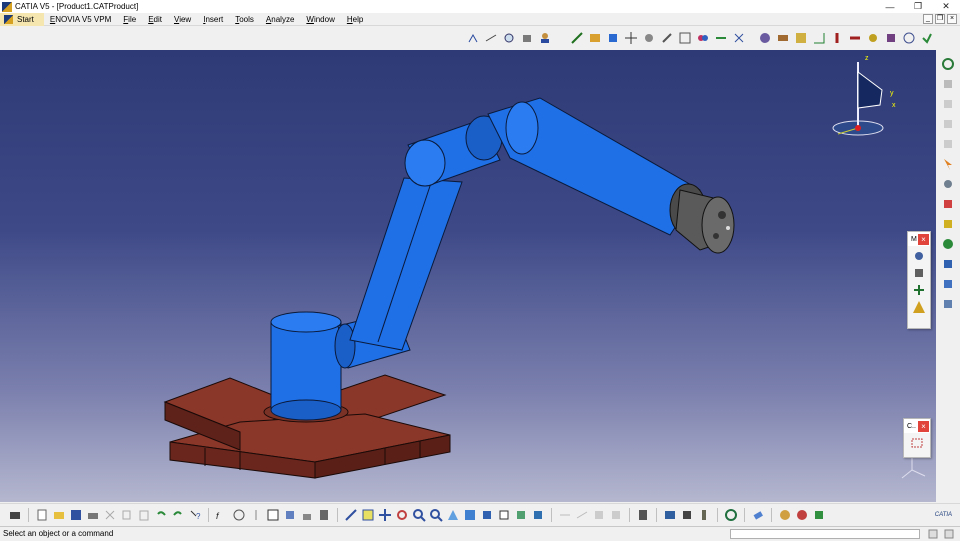 This screenshot has height=541, width=960. Describe the element at coordinates (93, 515) in the screenshot. I see `print-icon` at that location.